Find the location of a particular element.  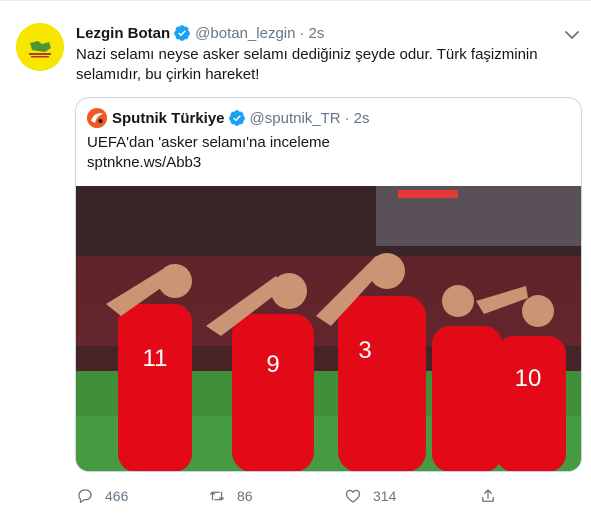

shirt-number: 3 is located at coordinates (364, 350).